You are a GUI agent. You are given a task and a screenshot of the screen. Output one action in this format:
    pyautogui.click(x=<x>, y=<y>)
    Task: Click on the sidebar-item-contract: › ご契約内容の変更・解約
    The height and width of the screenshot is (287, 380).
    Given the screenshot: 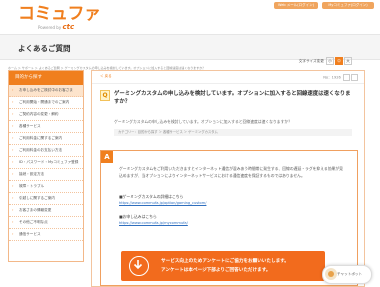 What is the action you would take?
    pyautogui.click(x=46, y=115)
    